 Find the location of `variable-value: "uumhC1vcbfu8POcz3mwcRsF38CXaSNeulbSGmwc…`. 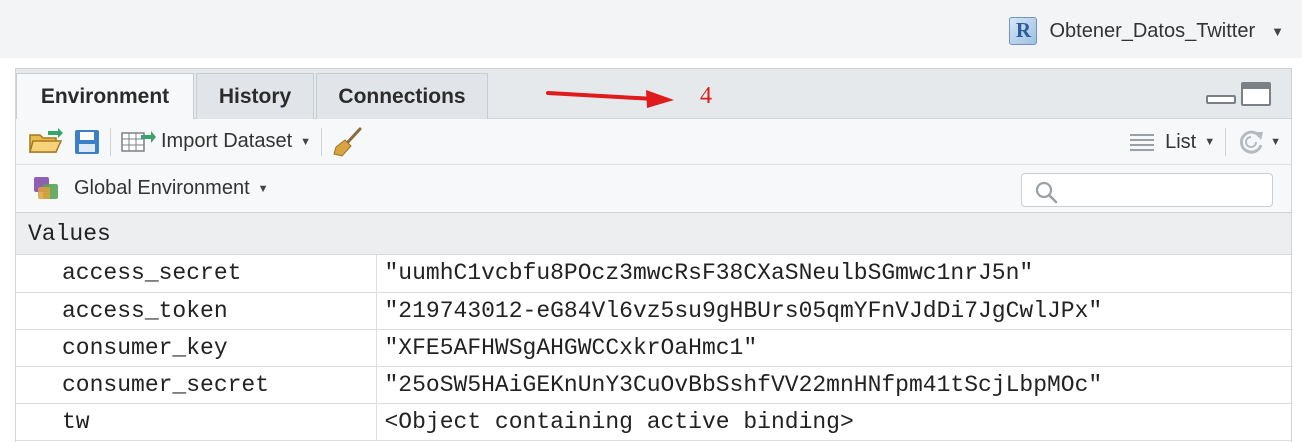

variable-value: "uumhC1vcbfu8POcz3mwcRsF38CXaSNeulbSGmwc… is located at coordinates (833, 274).